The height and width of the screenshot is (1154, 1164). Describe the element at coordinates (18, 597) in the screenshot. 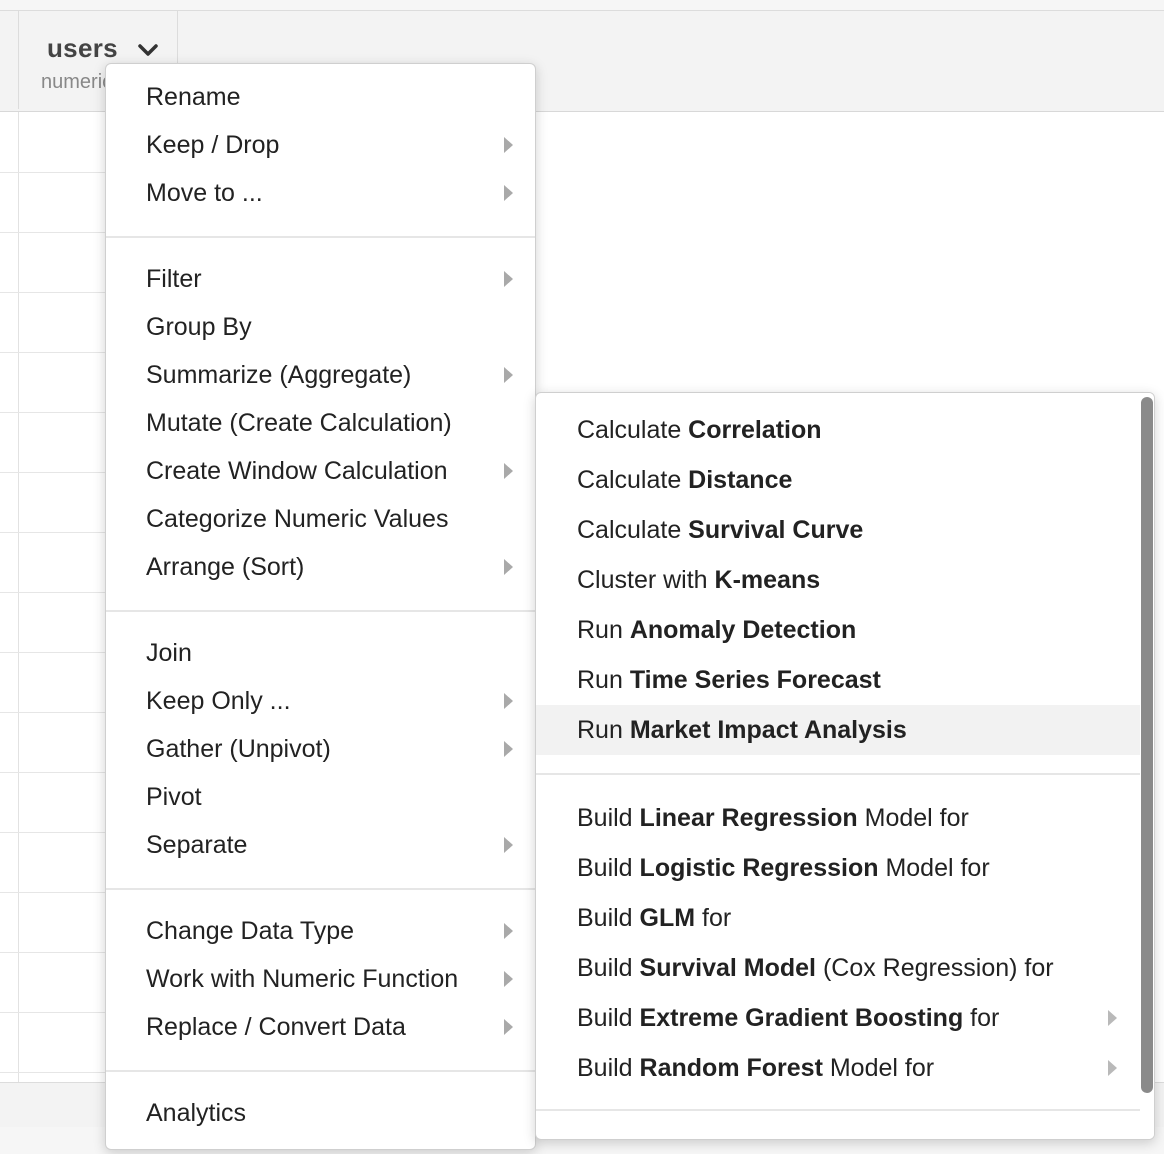

I see `grid-column-line` at that location.